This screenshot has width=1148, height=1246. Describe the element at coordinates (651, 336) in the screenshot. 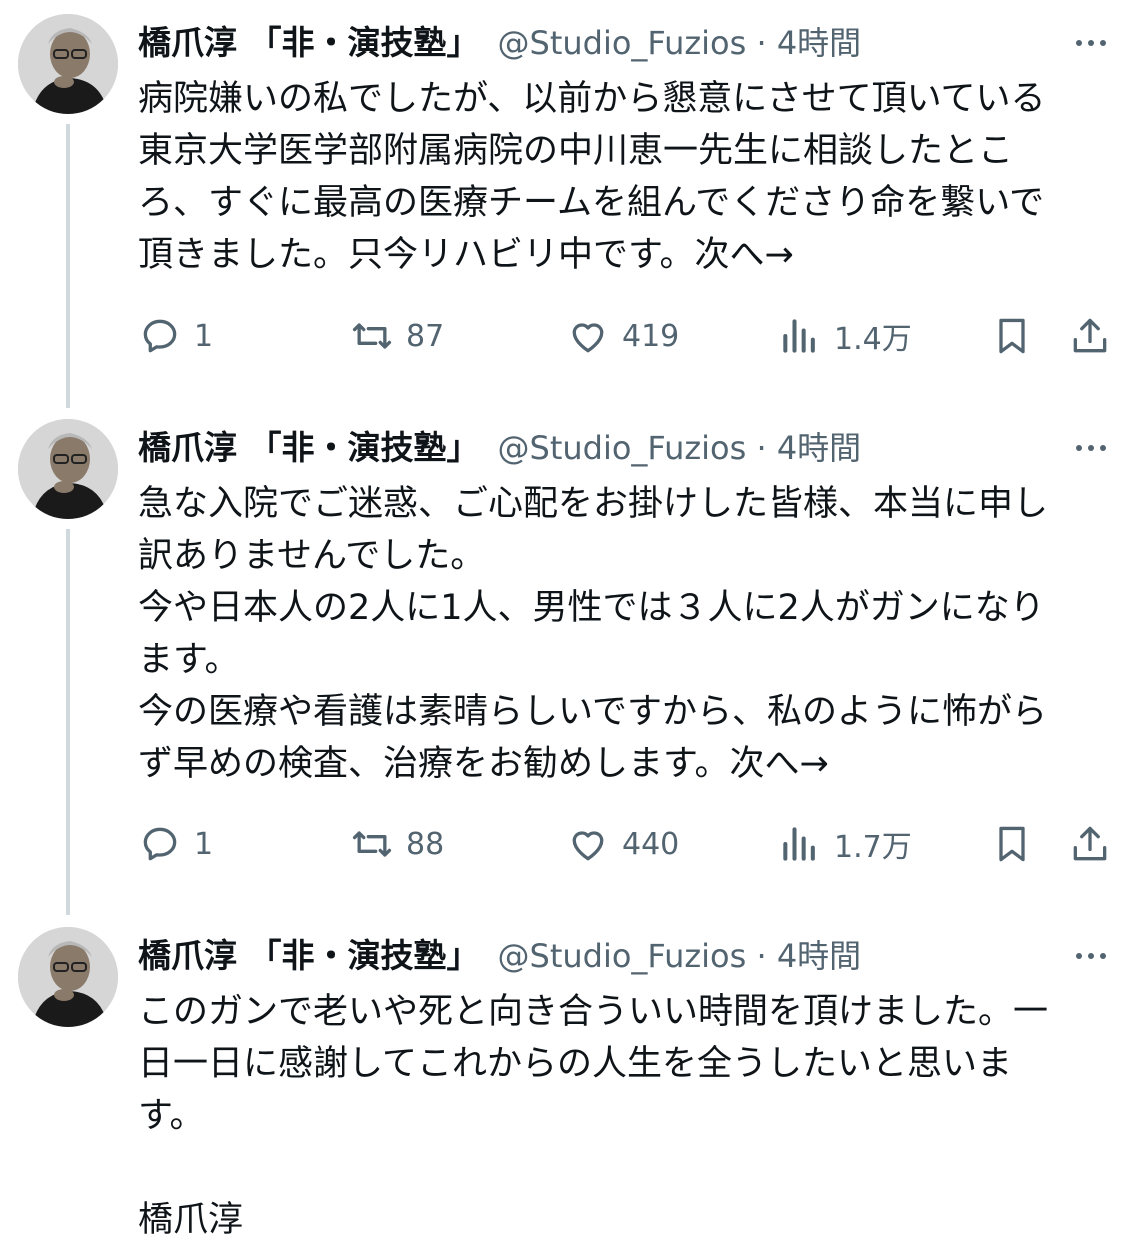

I see `like-count: 419` at that location.